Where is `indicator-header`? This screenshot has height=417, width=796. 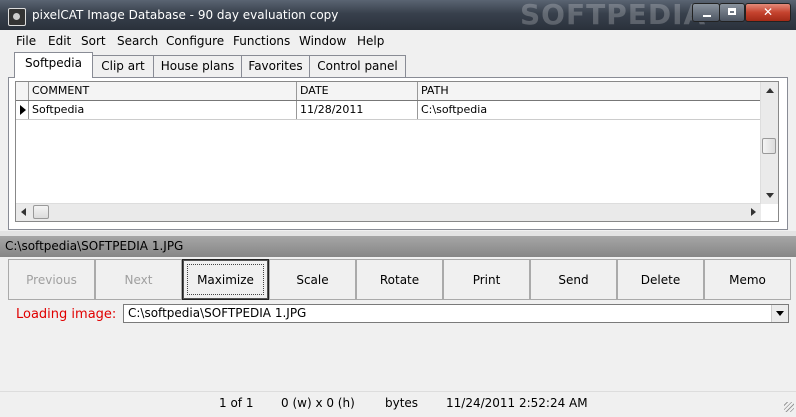 indicator-header is located at coordinates (22, 91).